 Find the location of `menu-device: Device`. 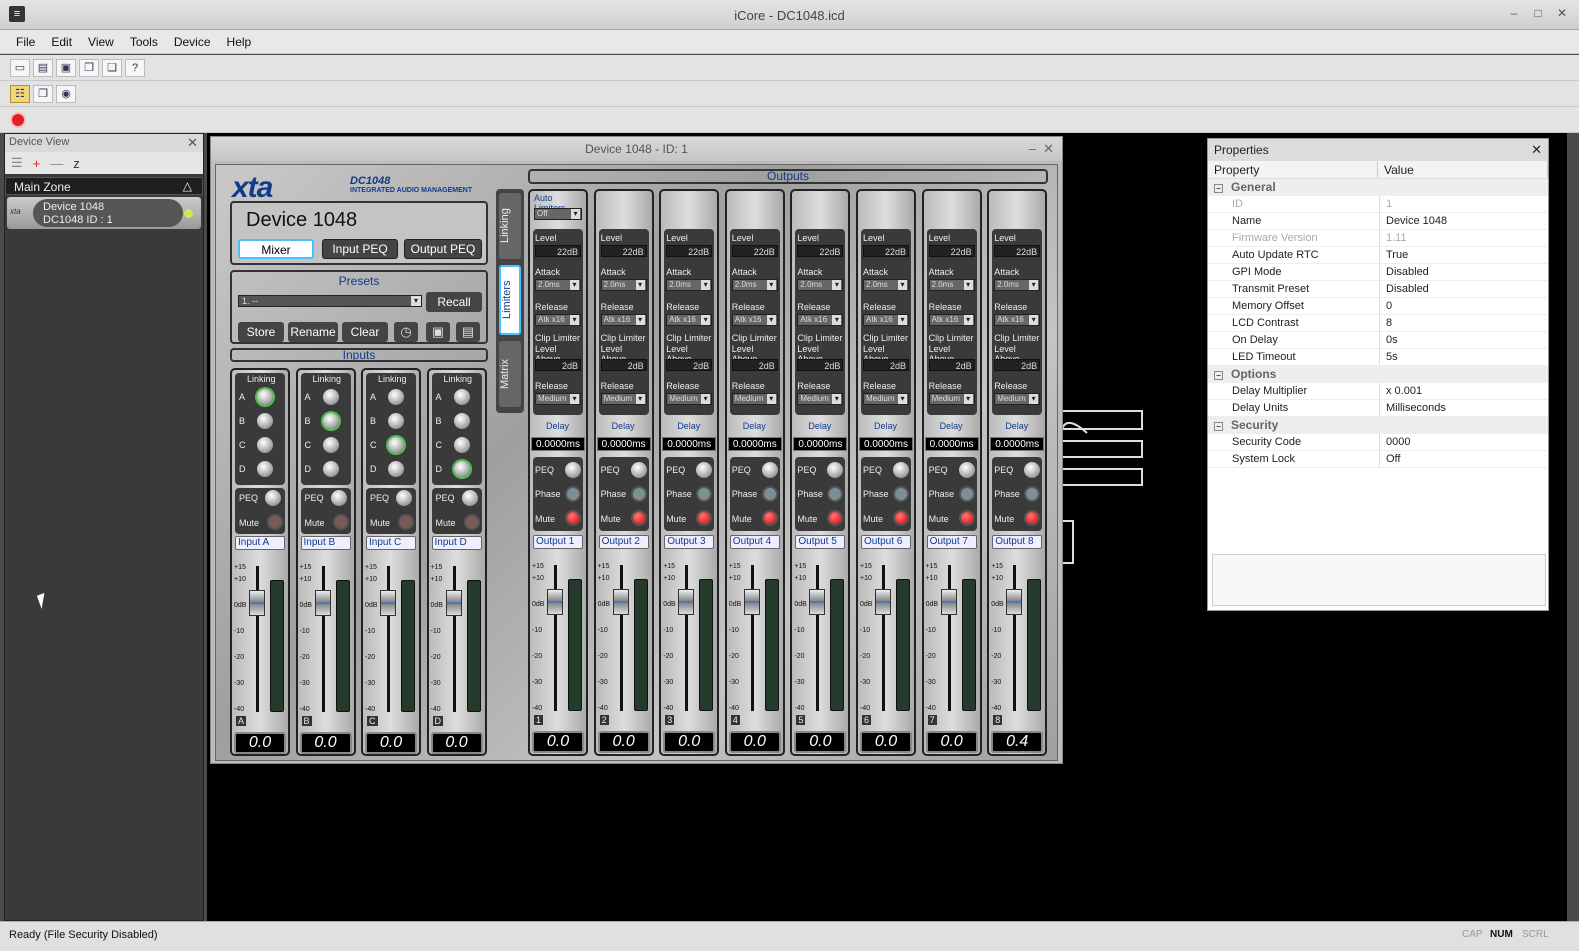

menu-device: Device is located at coordinates (192, 42).